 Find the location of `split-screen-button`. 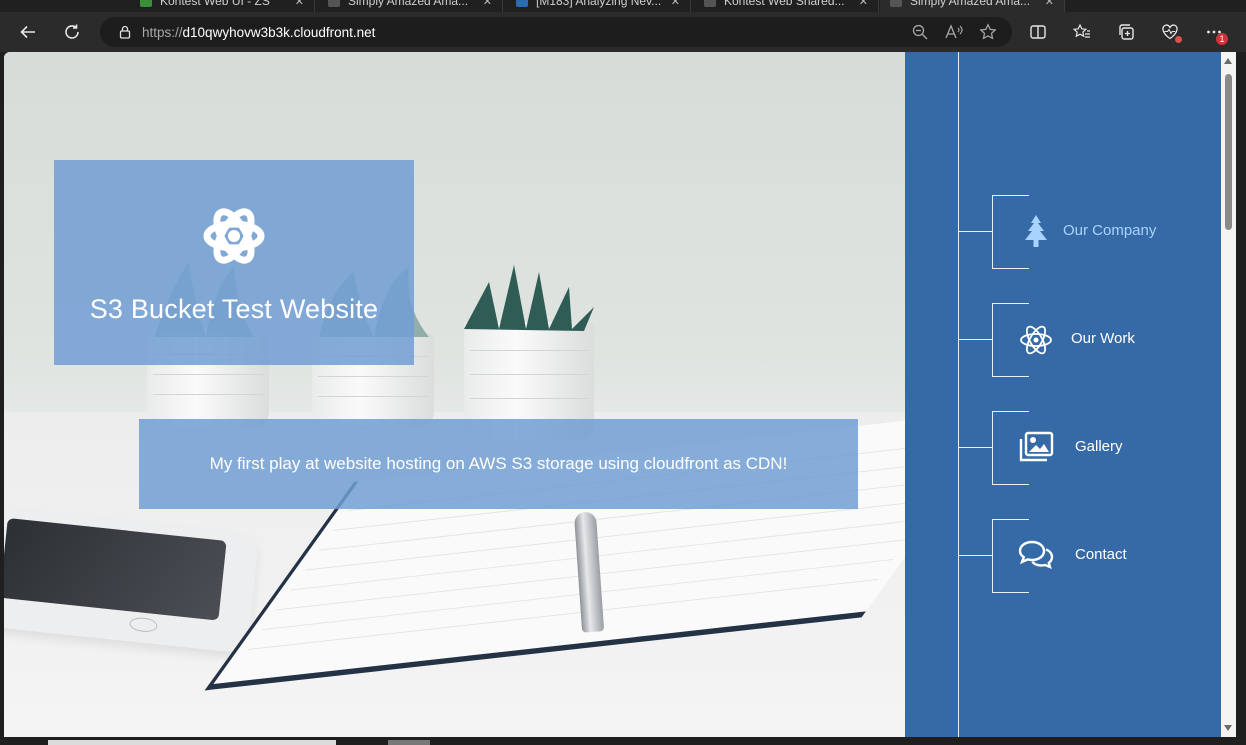

split-screen-button is located at coordinates (1038, 32).